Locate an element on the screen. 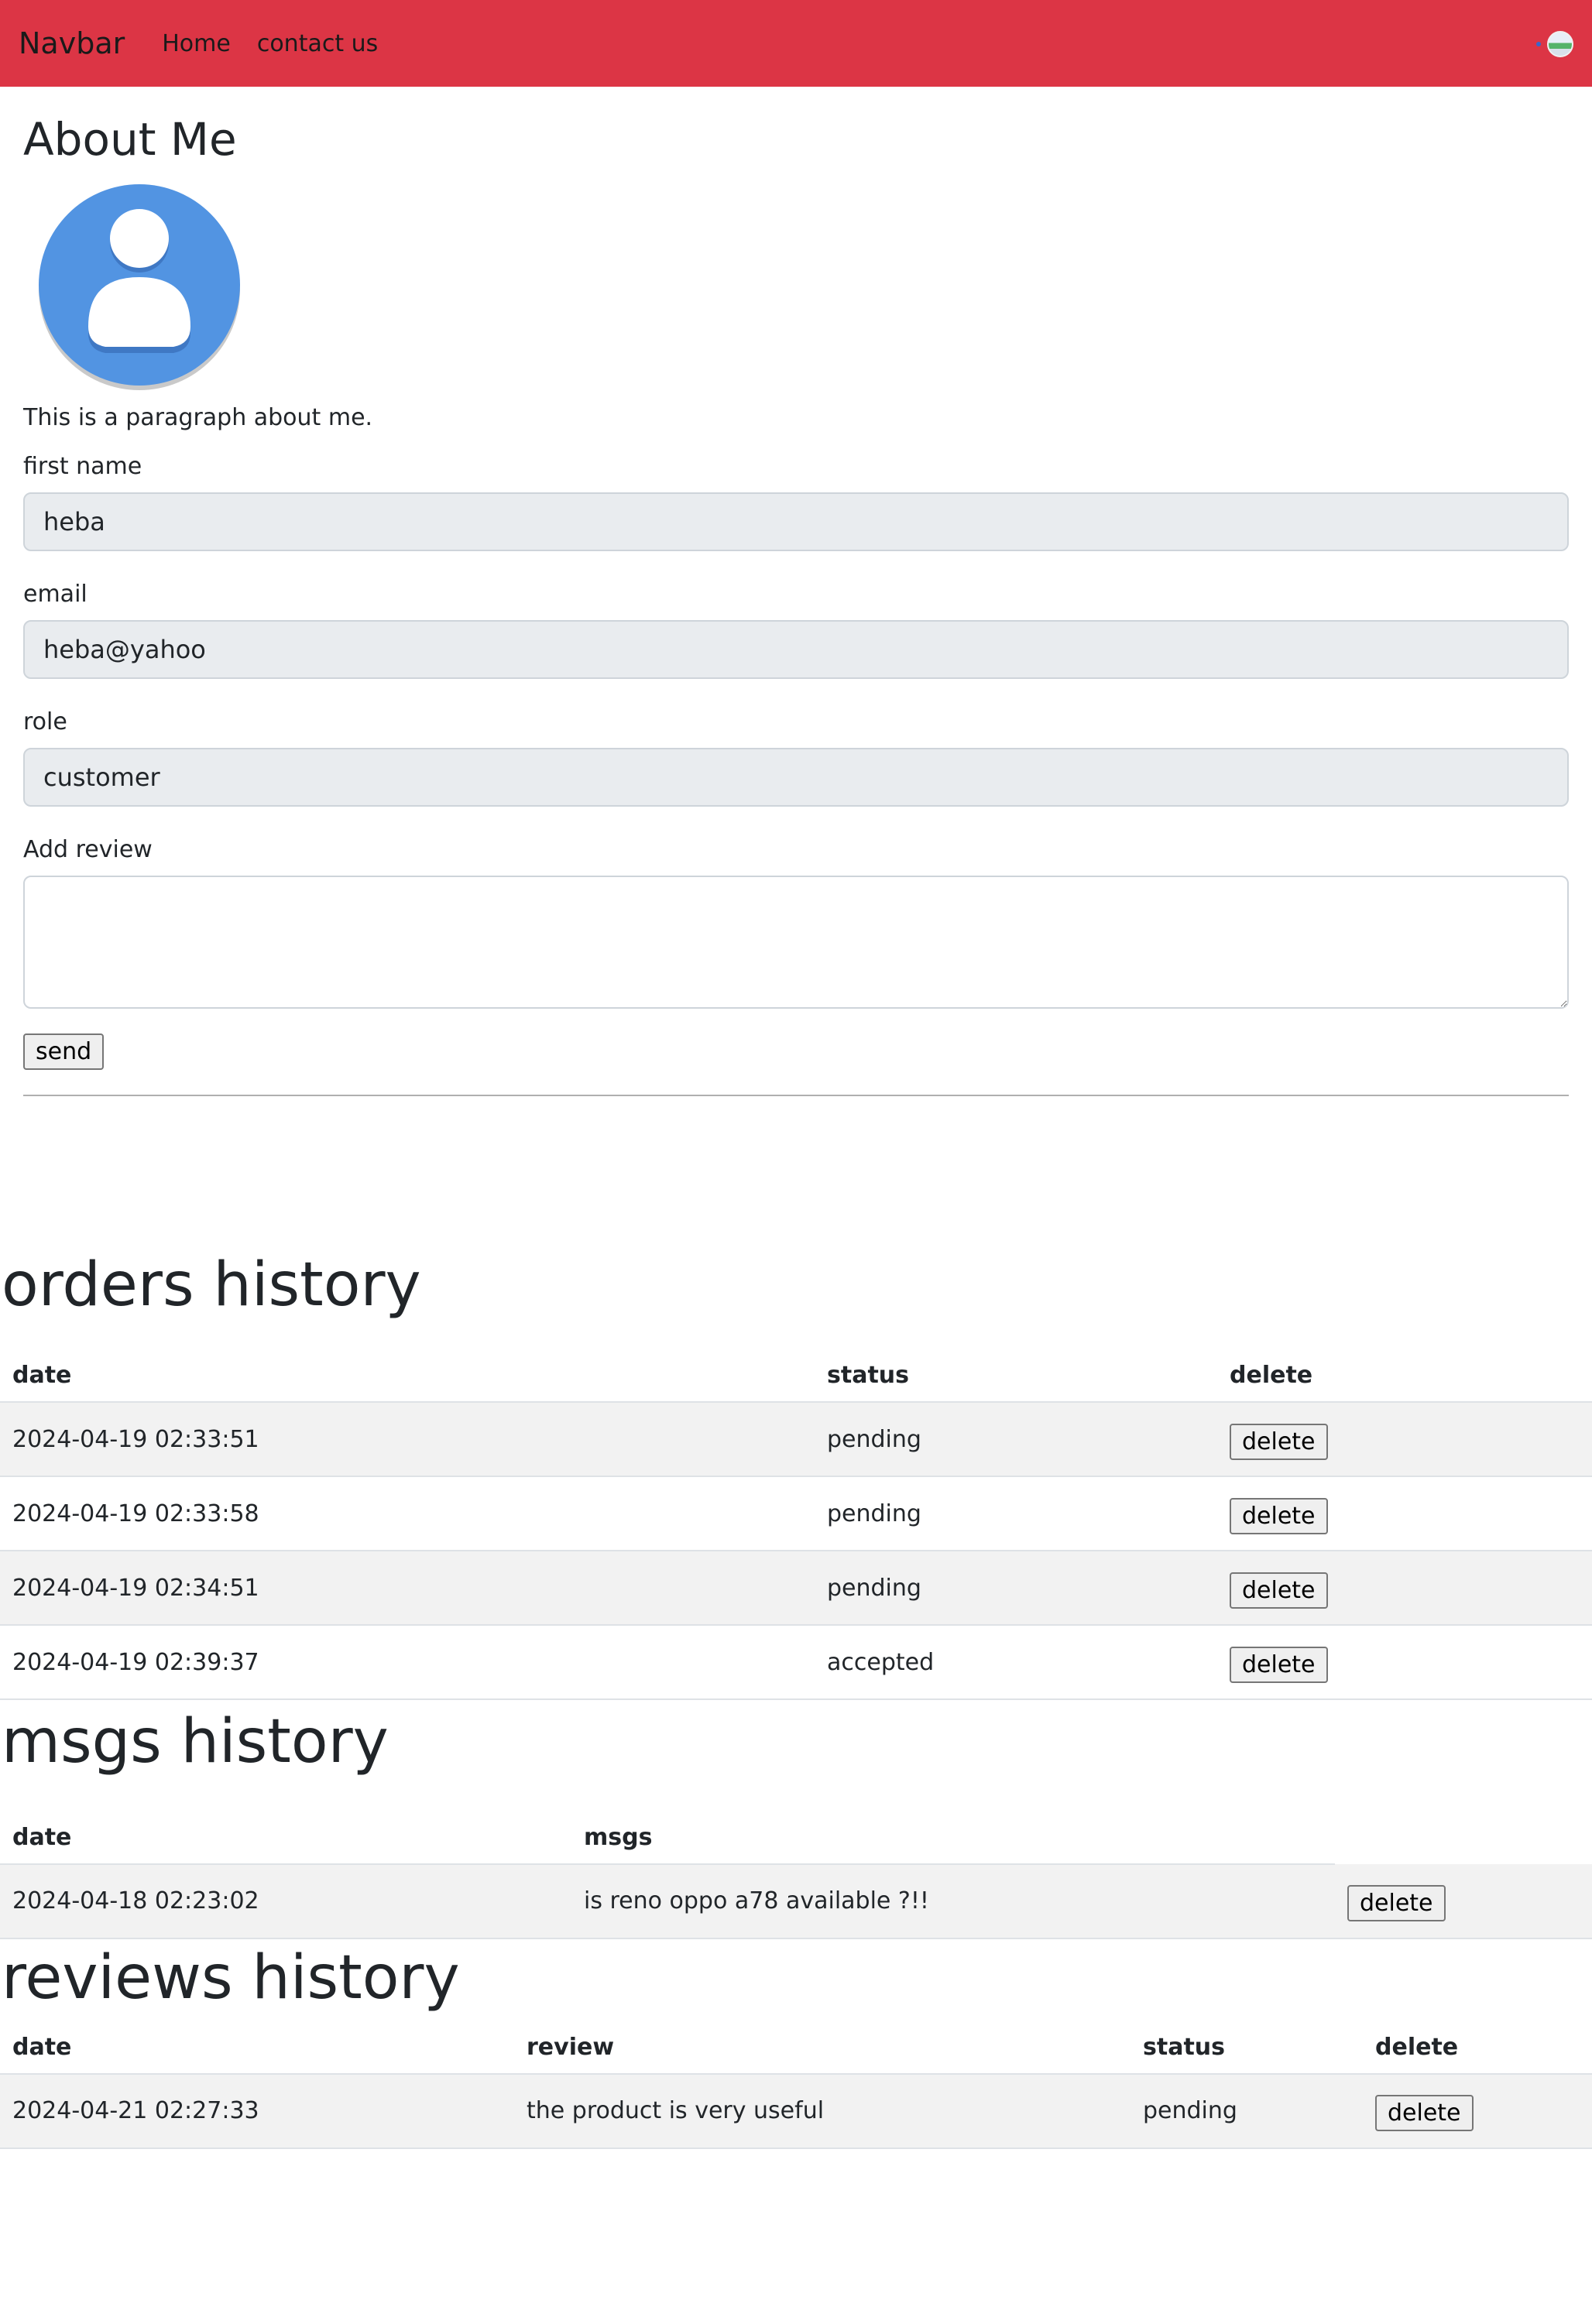 The height and width of the screenshot is (2324, 1592). send-button: send is located at coordinates (64, 1051).